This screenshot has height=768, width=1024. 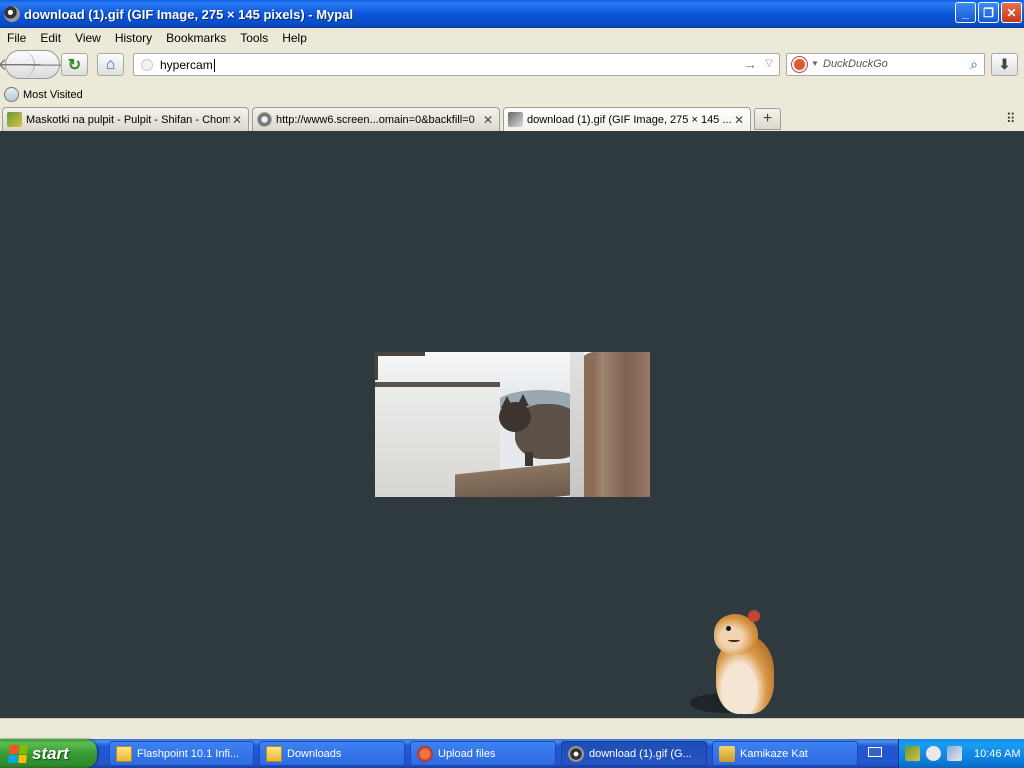 What do you see at coordinates (254, 38) in the screenshot?
I see `menu-tools: Tools` at bounding box center [254, 38].